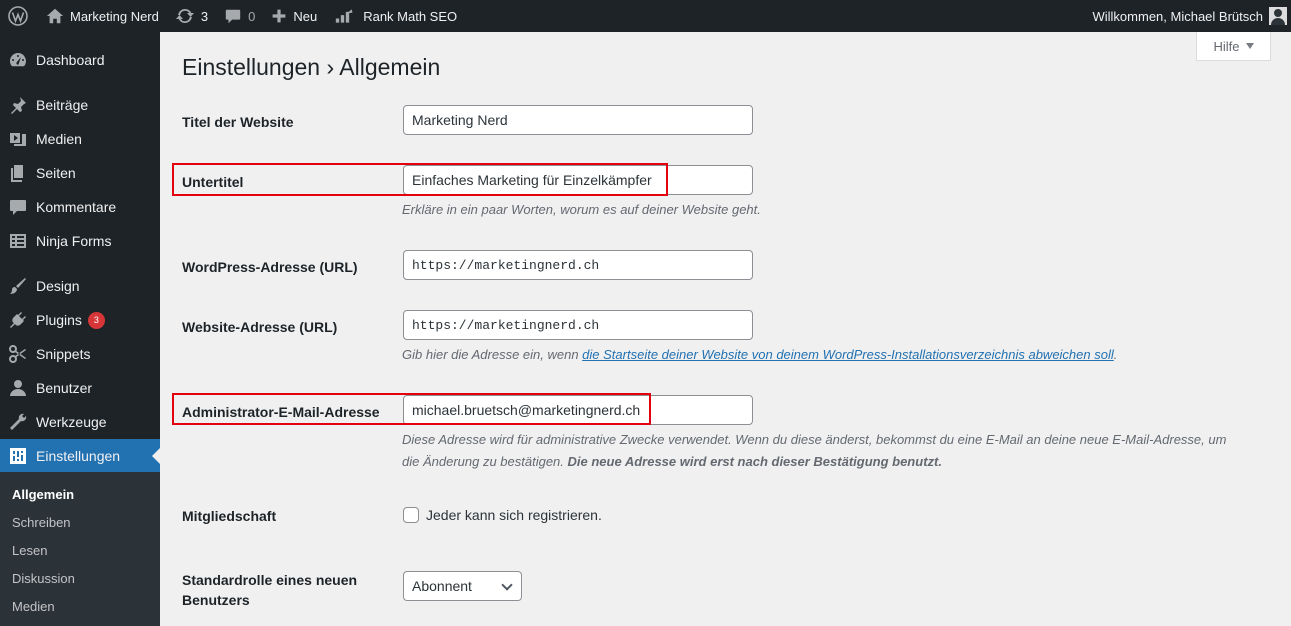  Describe the element at coordinates (1226, 46) in the screenshot. I see `help-label: Hilfe` at that location.